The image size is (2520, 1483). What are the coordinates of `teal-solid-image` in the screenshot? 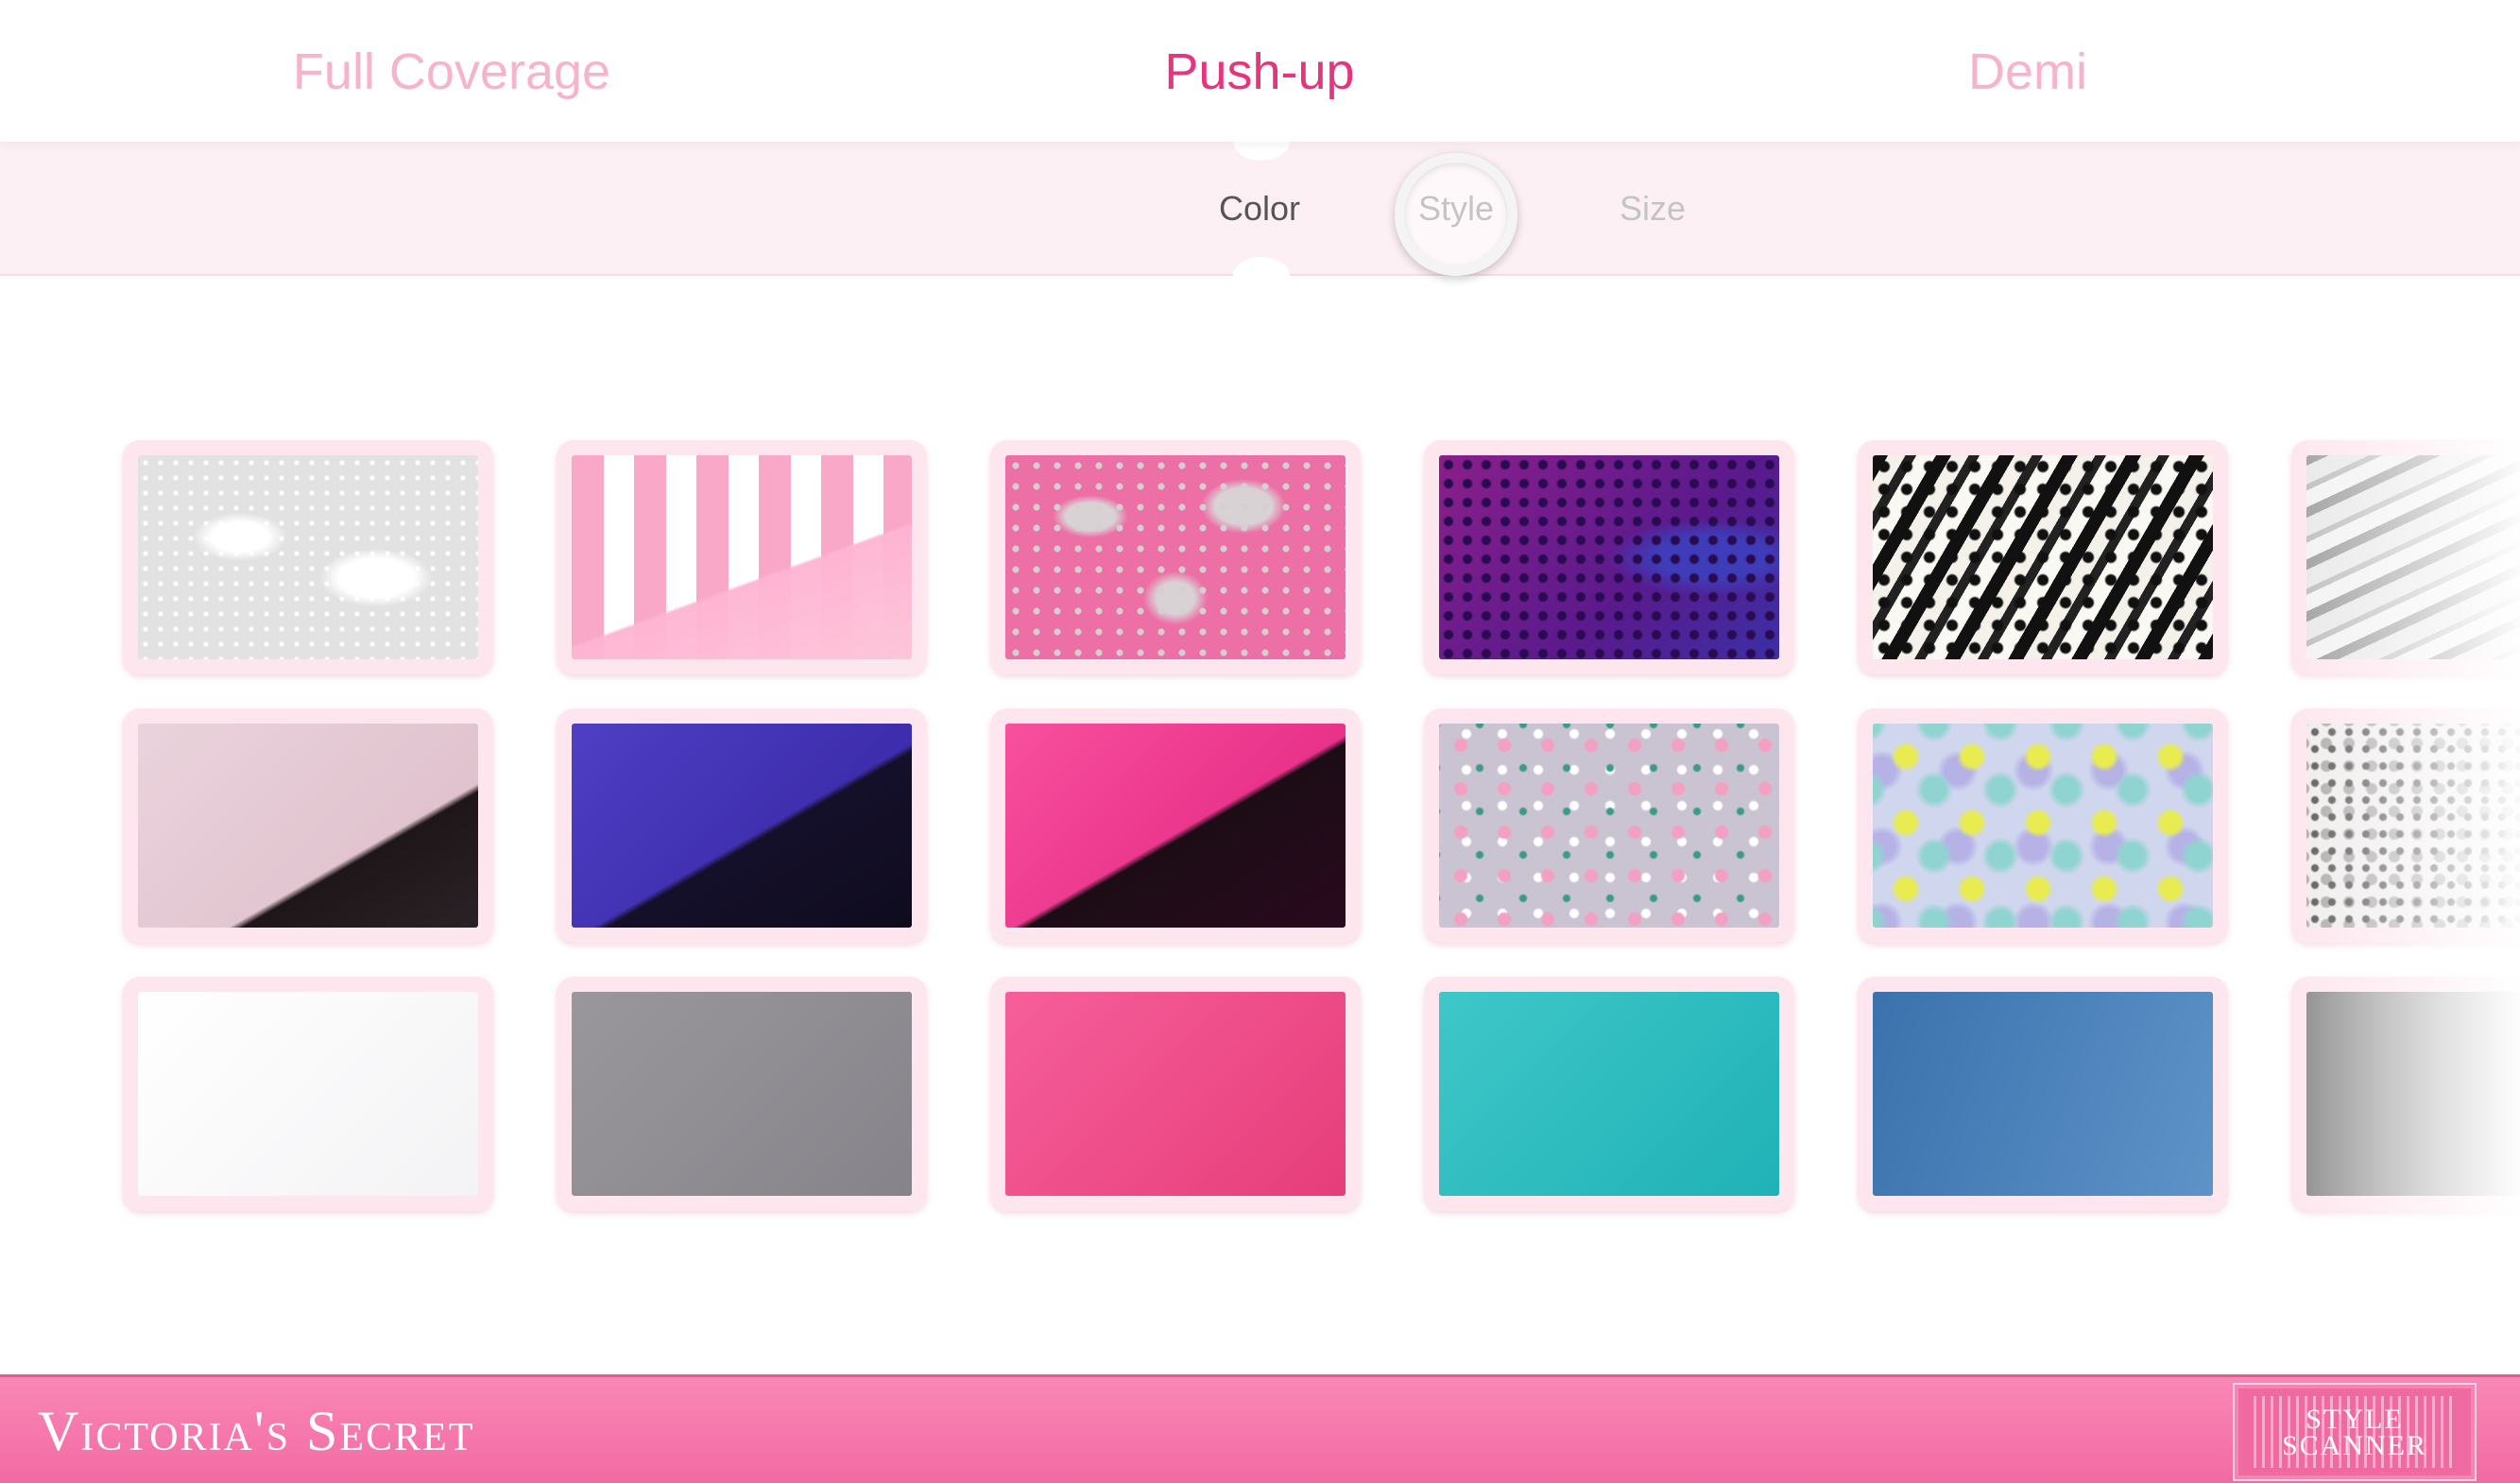 It's located at (1609, 1094).